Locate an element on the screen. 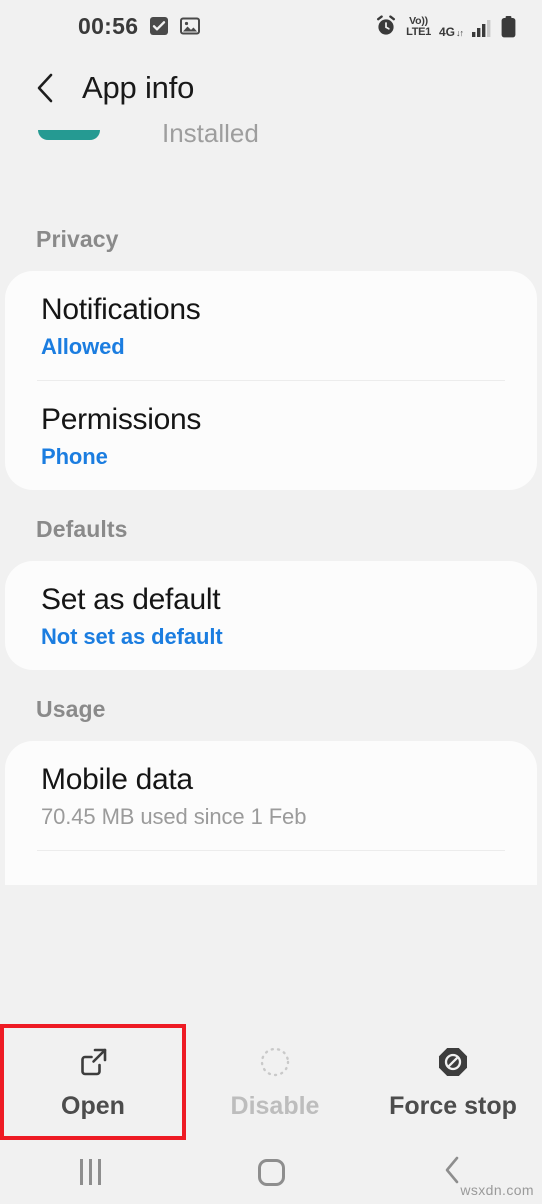 Image resolution: width=542 pixels, height=1204 pixels. row-title: Notifications is located at coordinates (121, 309).